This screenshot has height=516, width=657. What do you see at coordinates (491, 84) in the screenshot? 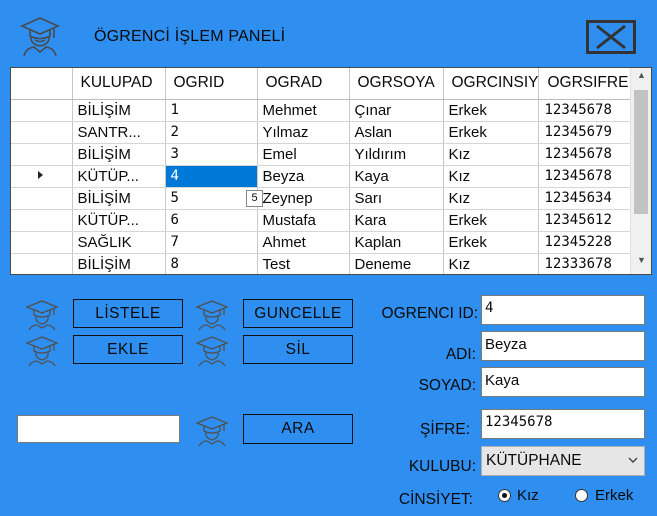
I see `column-header: OGRCINSIY` at bounding box center [491, 84].